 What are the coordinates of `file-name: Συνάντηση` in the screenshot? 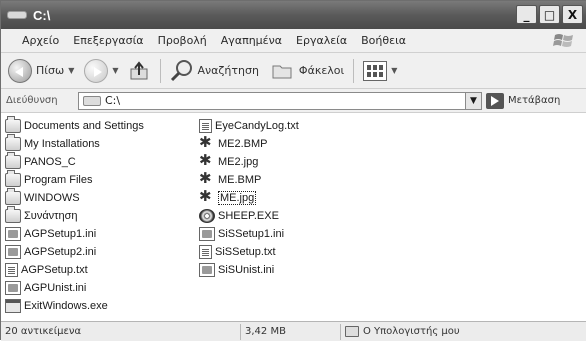 It's located at (51, 216).